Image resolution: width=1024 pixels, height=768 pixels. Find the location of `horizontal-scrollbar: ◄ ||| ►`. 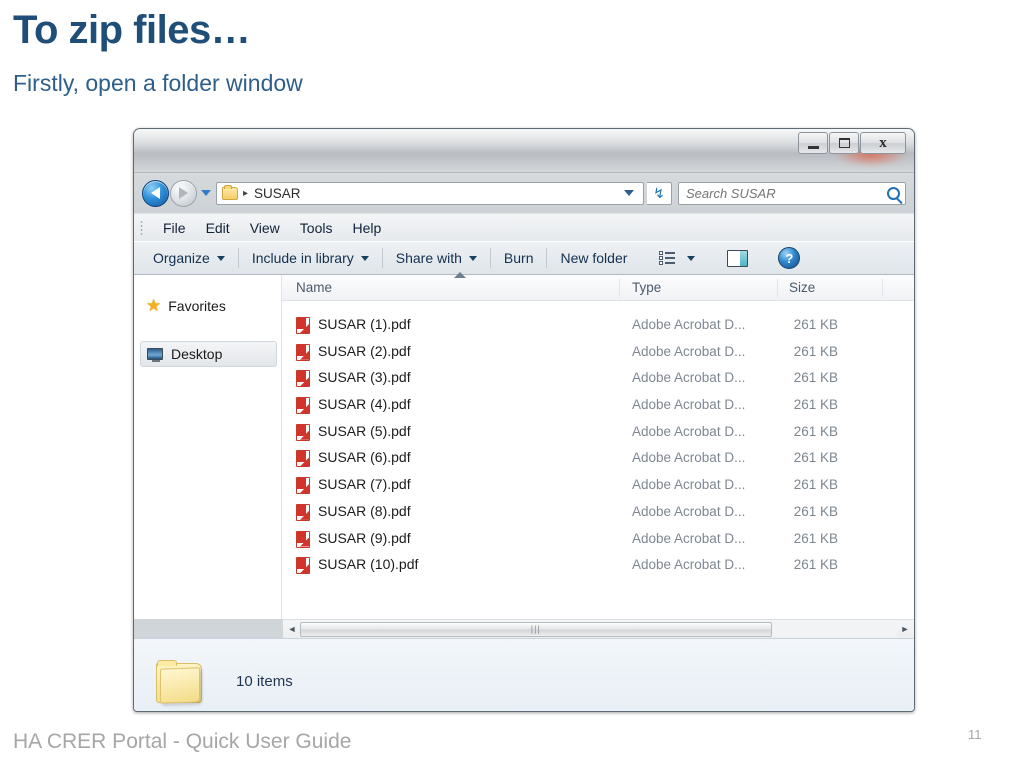

horizontal-scrollbar: ◄ ||| ► is located at coordinates (598, 628).